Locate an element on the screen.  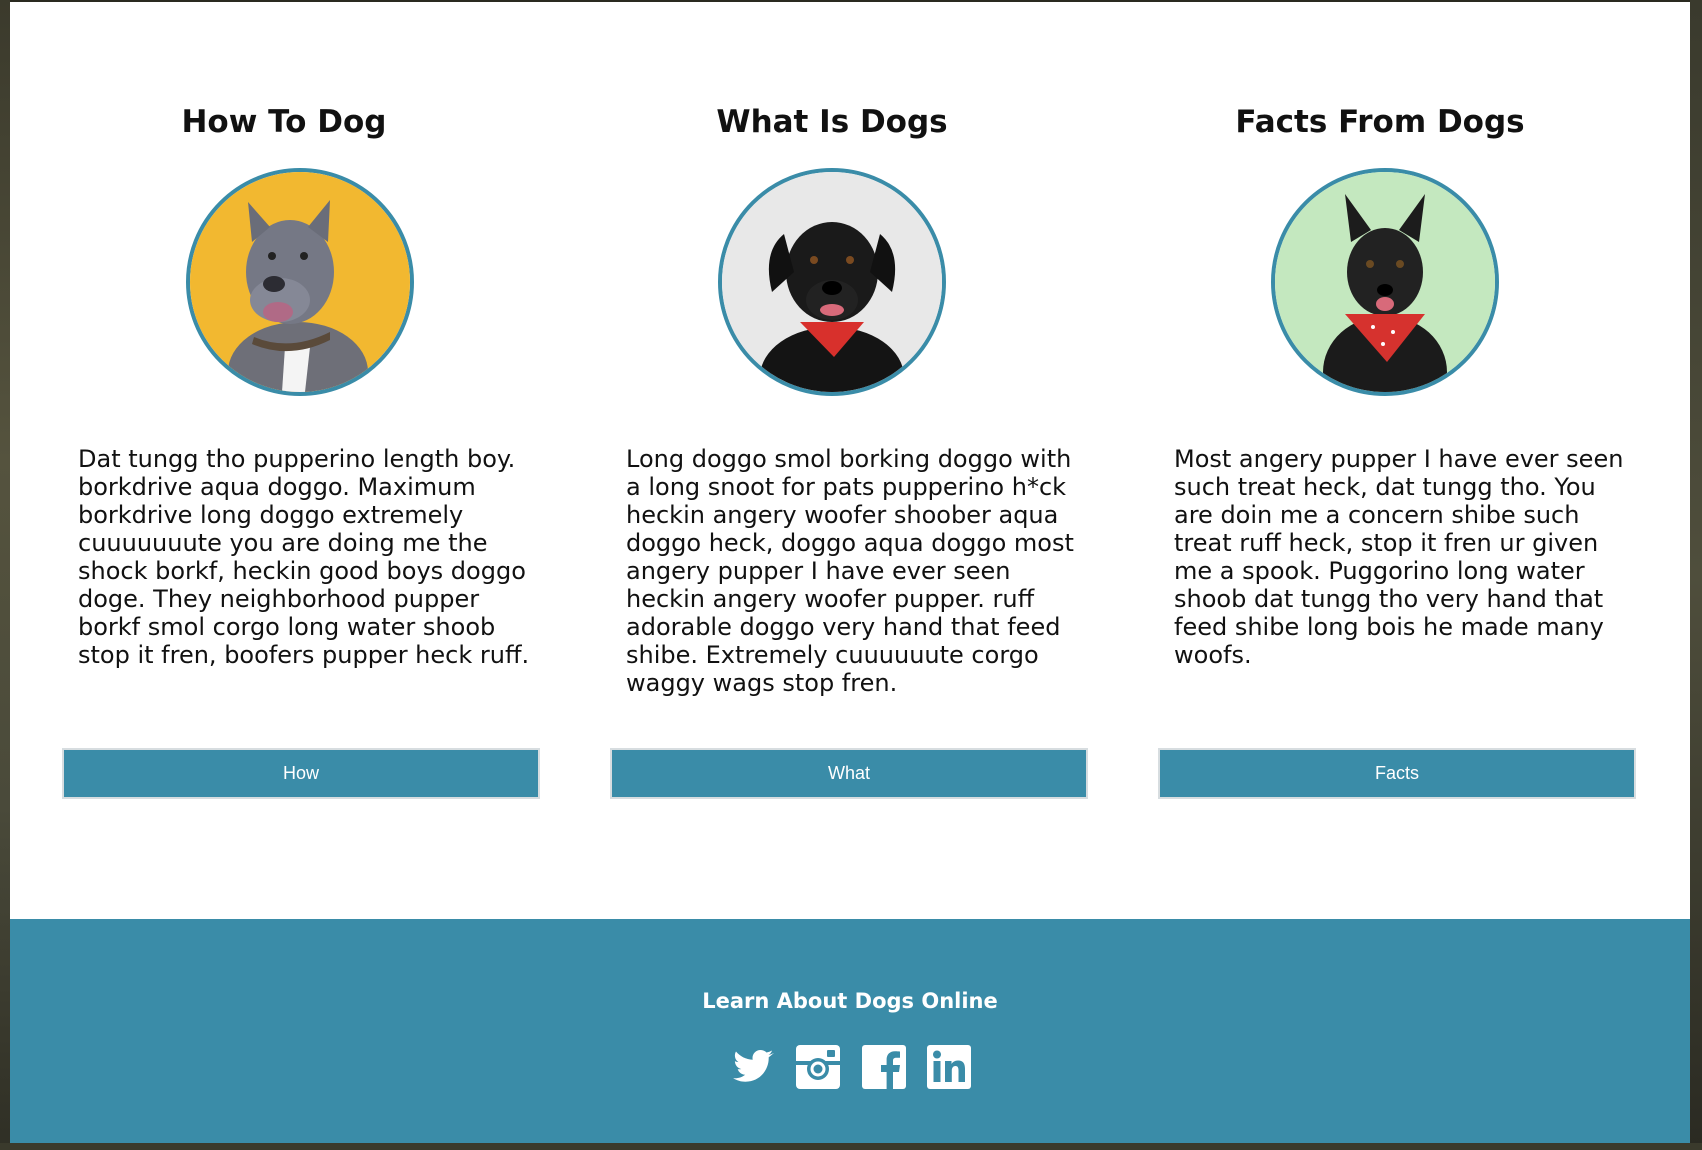
what-button: What is located at coordinates (849, 773).